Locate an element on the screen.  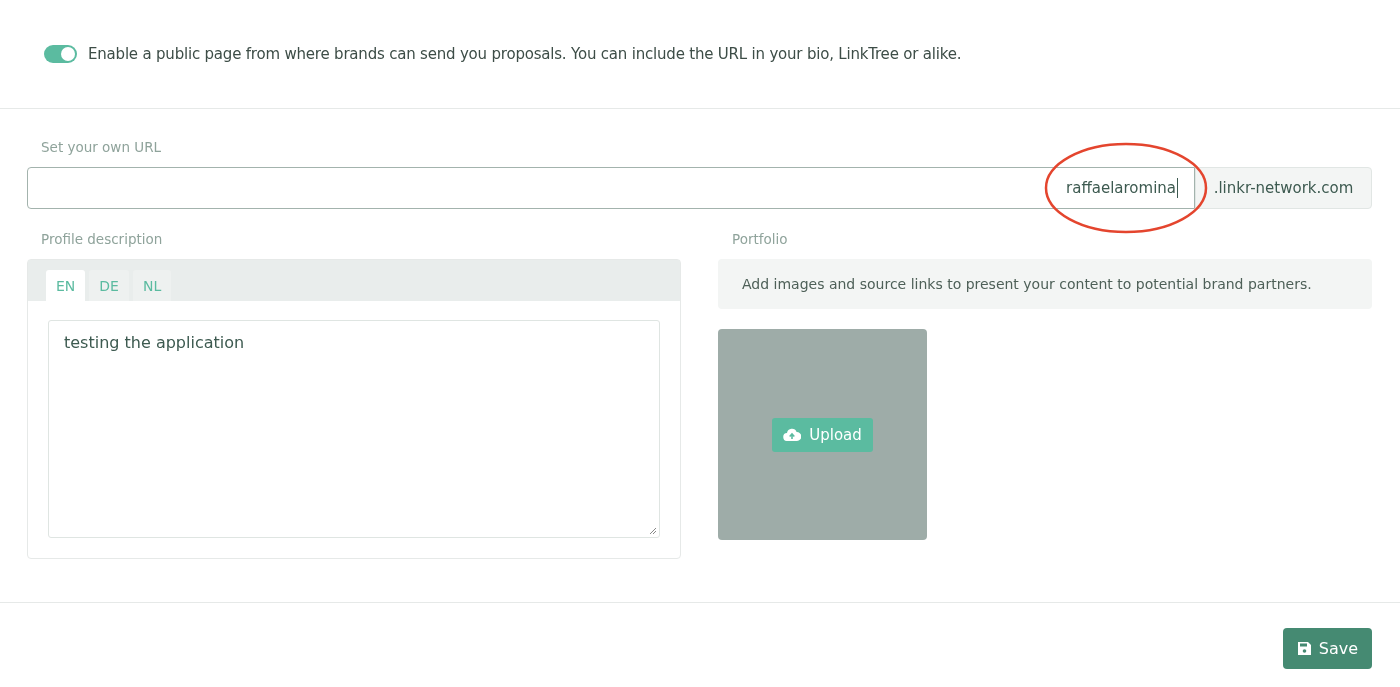
portfolio-label: Portfolio is located at coordinates (760, 239).